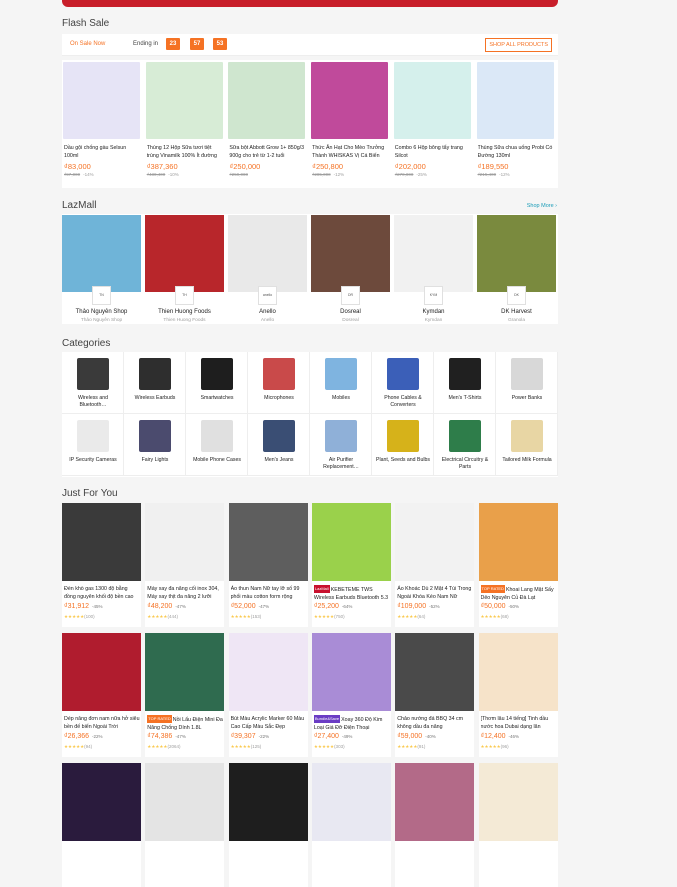 The height and width of the screenshot is (887, 677). Describe the element at coordinates (433, 295) in the screenshot. I see `store-logo: KYM` at that location.